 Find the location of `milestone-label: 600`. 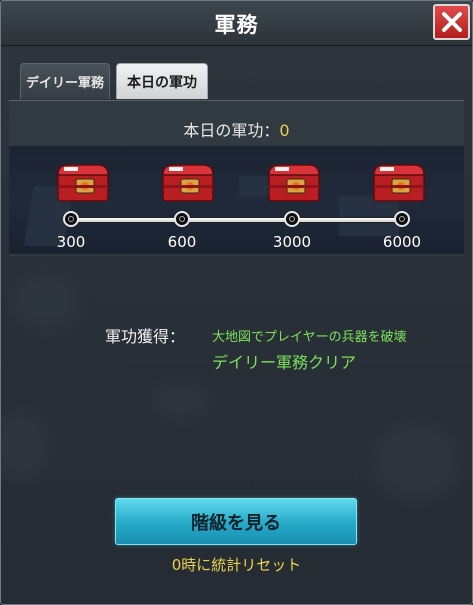

milestone-label: 600 is located at coordinates (182, 242).